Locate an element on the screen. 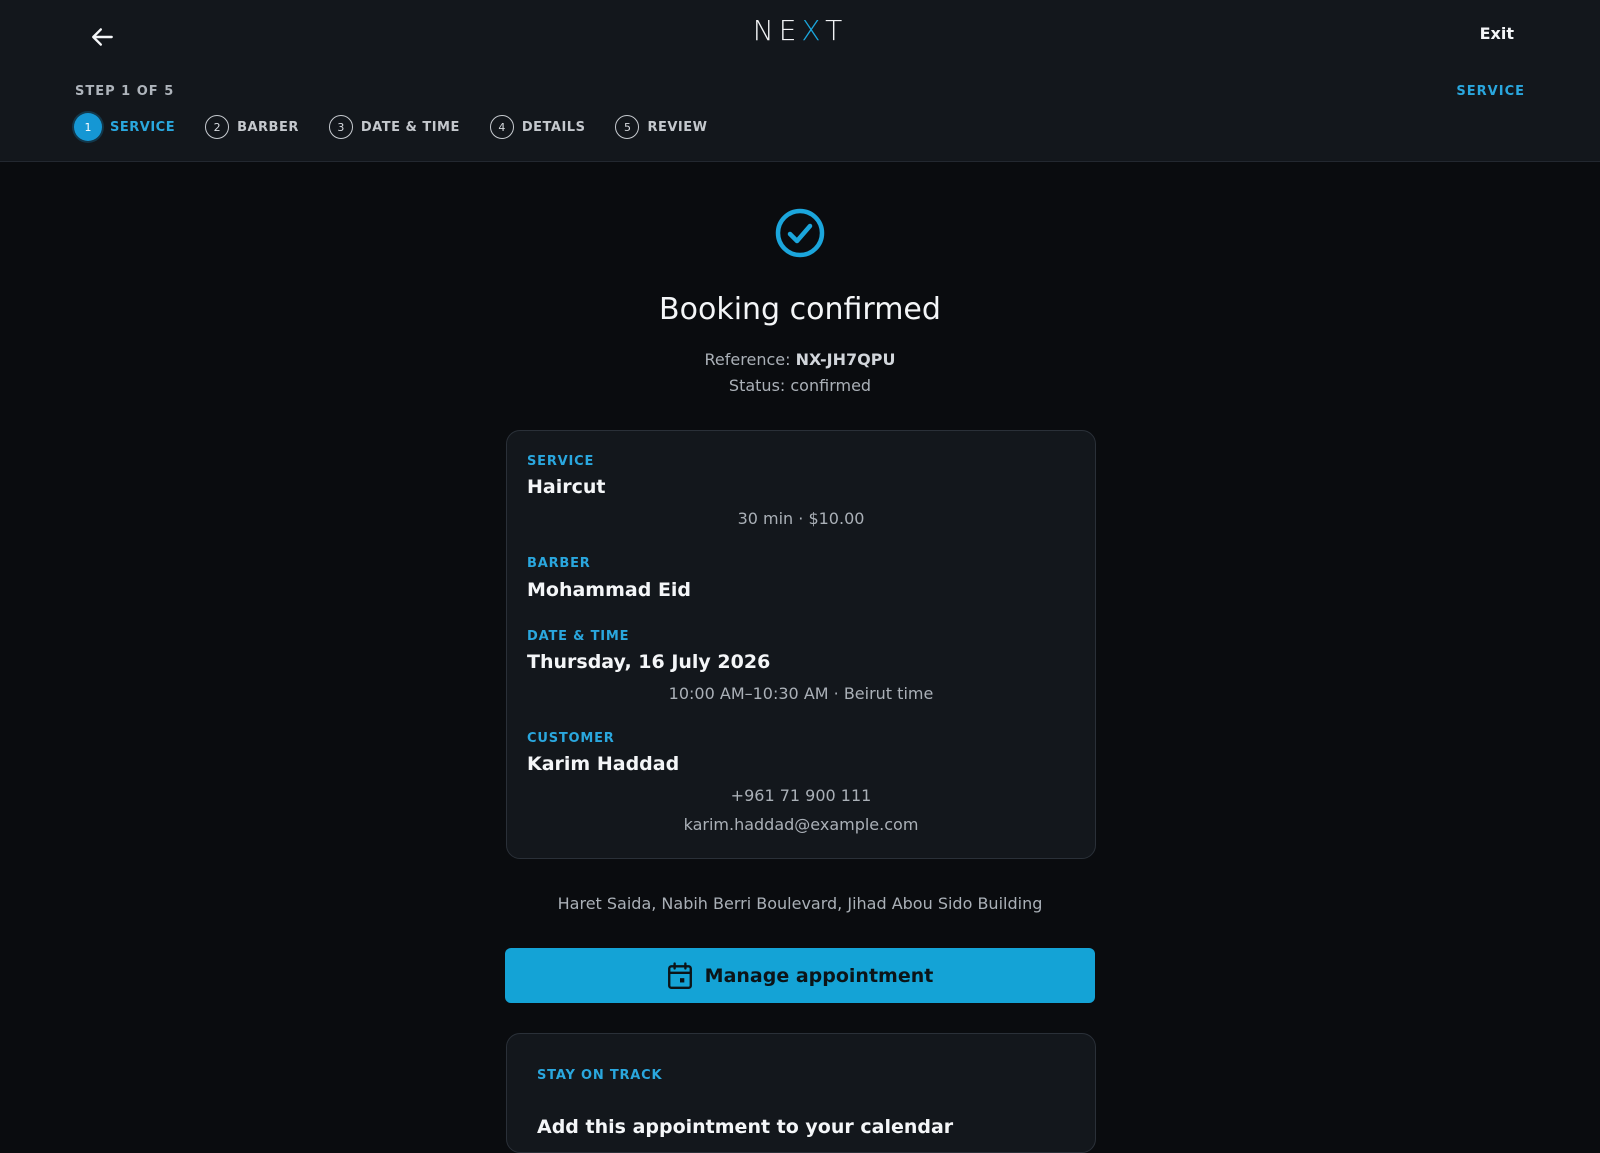  manage-appointment-button: Manage appointment is located at coordinates (800, 975).